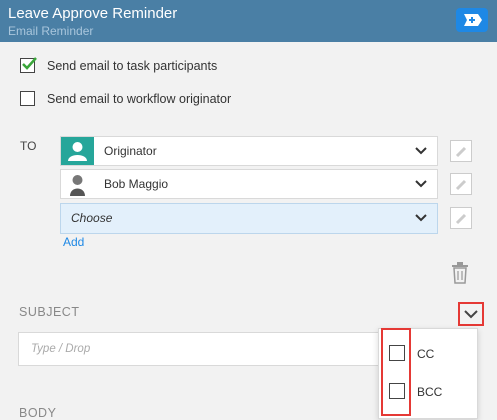 This screenshot has width=497, height=420. What do you see at coordinates (130, 151) in the screenshot?
I see `recipient-text: Originator` at bounding box center [130, 151].